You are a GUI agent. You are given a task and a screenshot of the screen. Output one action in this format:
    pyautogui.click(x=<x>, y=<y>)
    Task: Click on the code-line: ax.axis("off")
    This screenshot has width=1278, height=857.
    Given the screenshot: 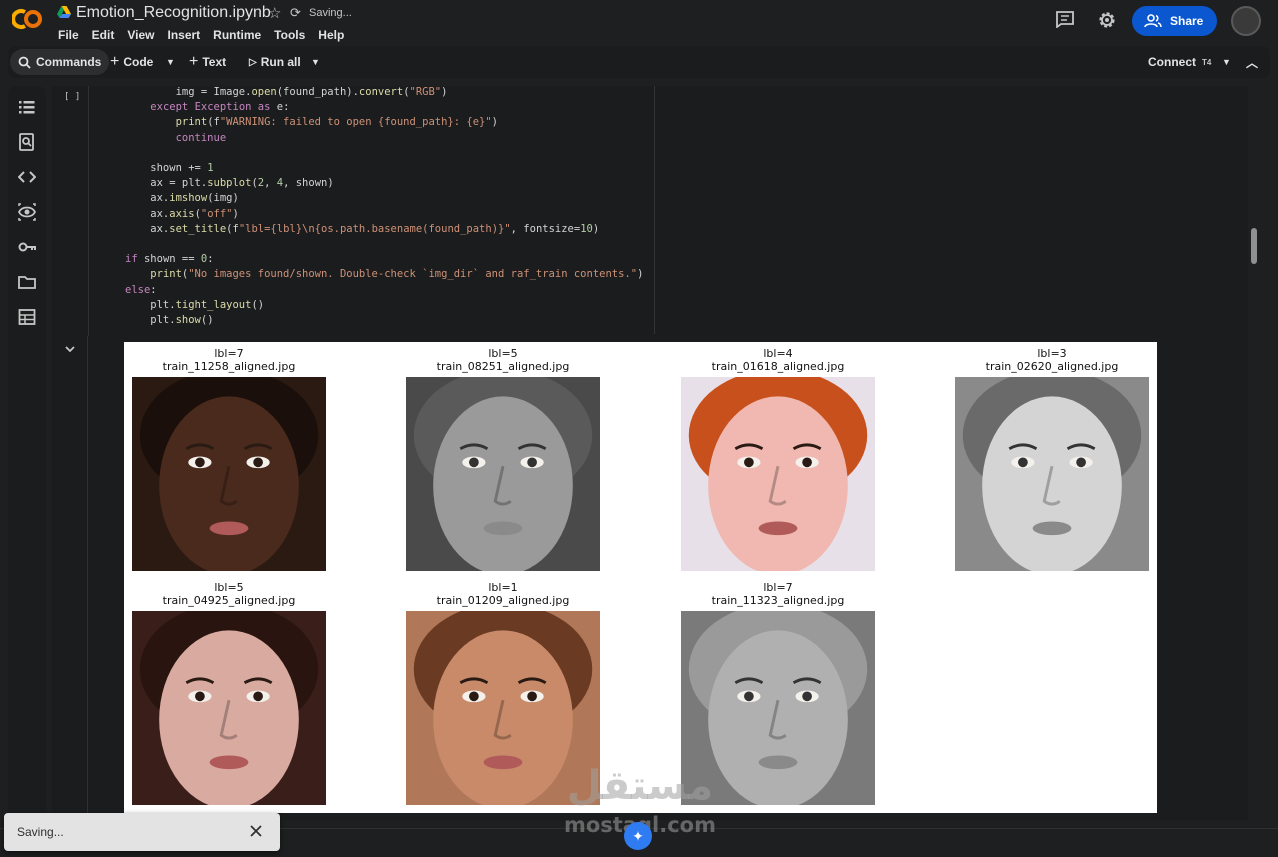 What is the action you would take?
    pyautogui.click(x=182, y=213)
    